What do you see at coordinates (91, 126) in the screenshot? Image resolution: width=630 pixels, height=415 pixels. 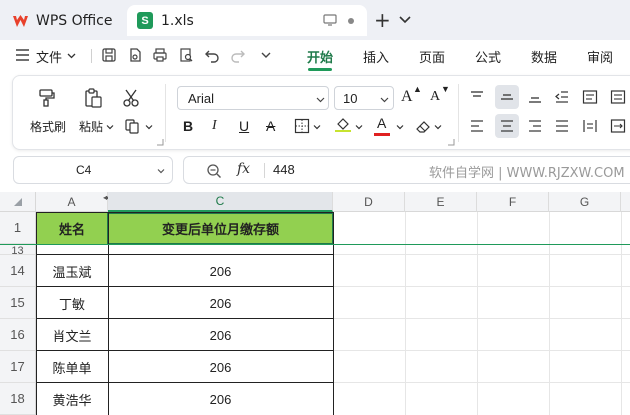 I see `paste-label: 粘贴` at bounding box center [91, 126].